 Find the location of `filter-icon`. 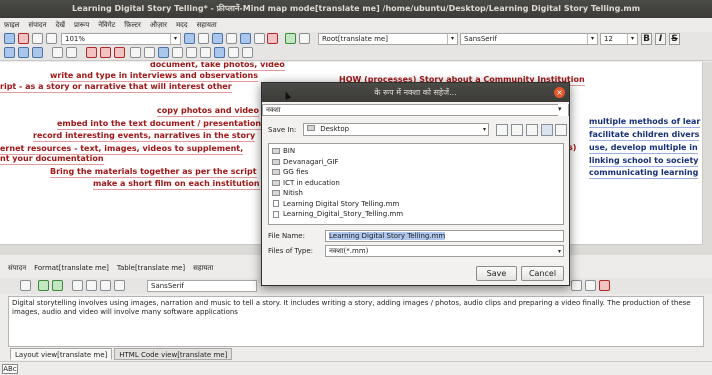

filter-icon is located at coordinates (189, 38).